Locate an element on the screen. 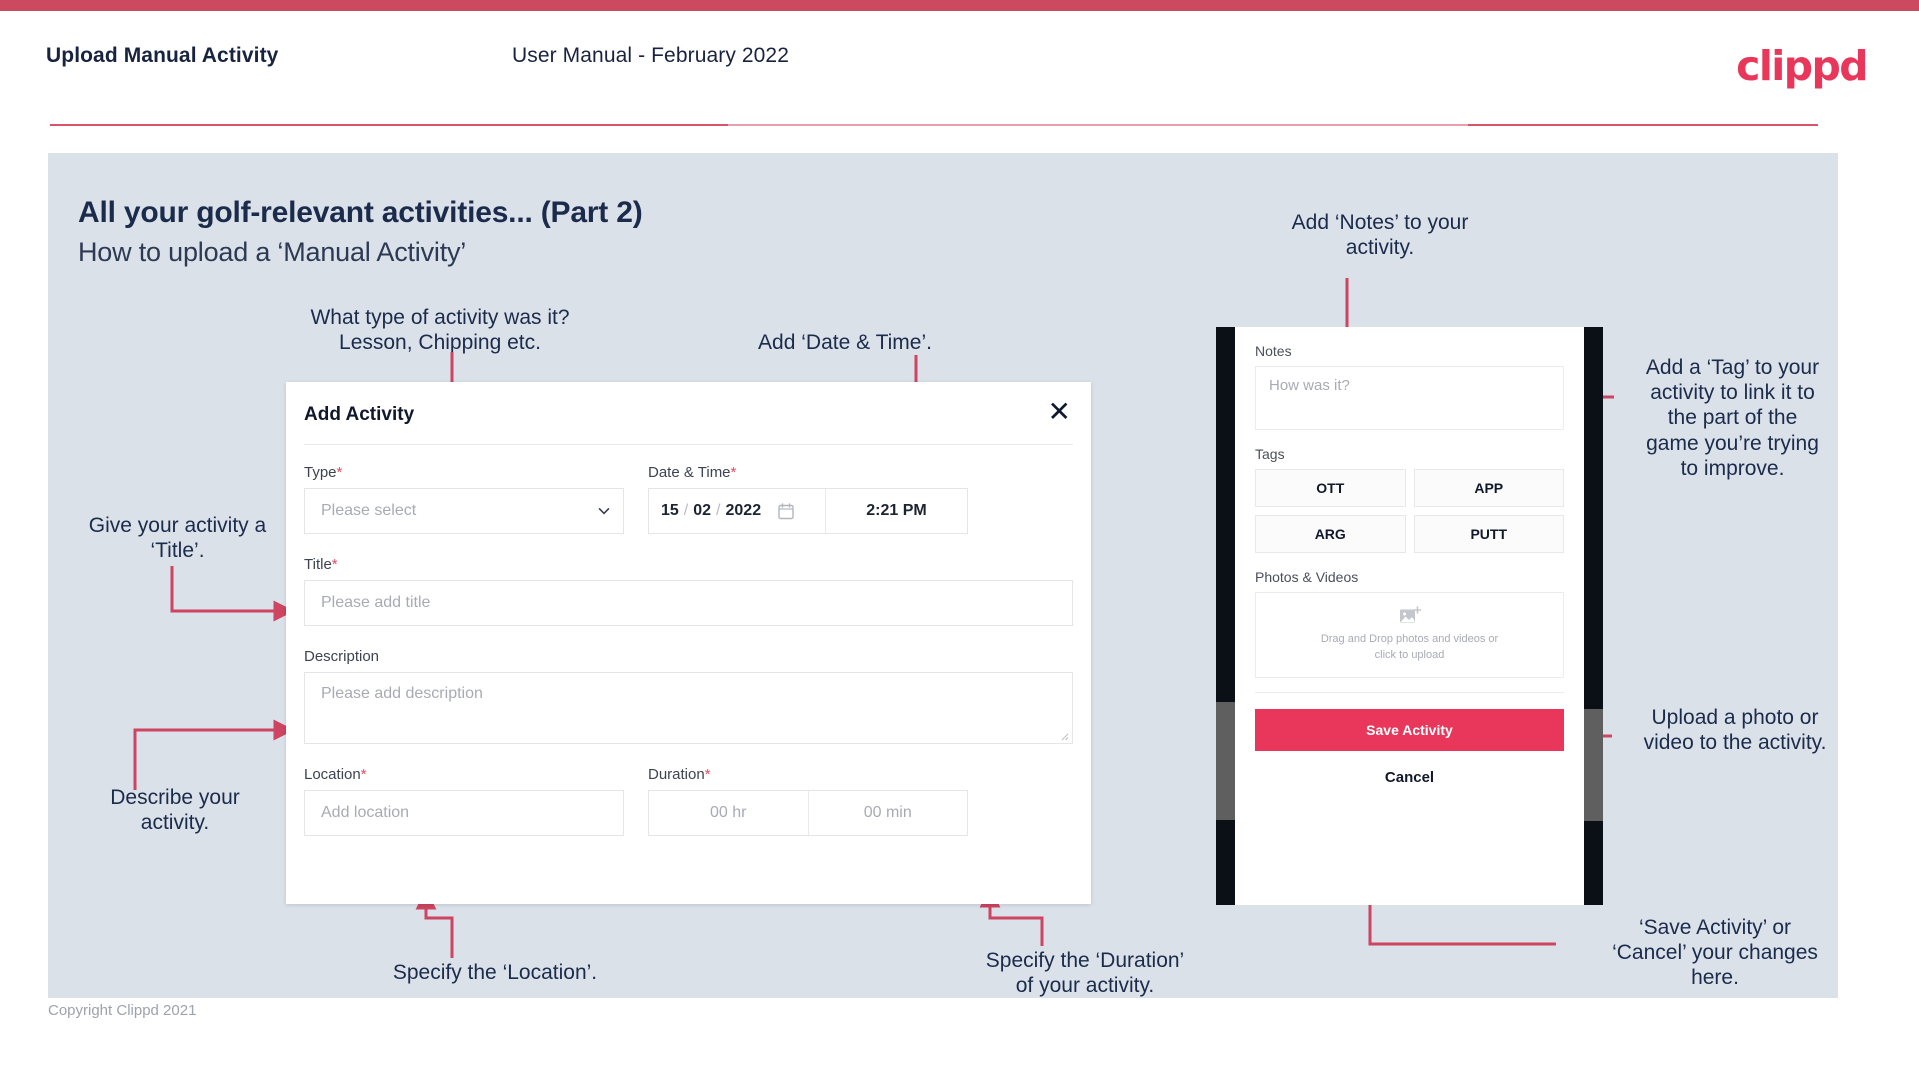 The height and width of the screenshot is (1079, 1919). date-month: 02 is located at coordinates (702, 511).